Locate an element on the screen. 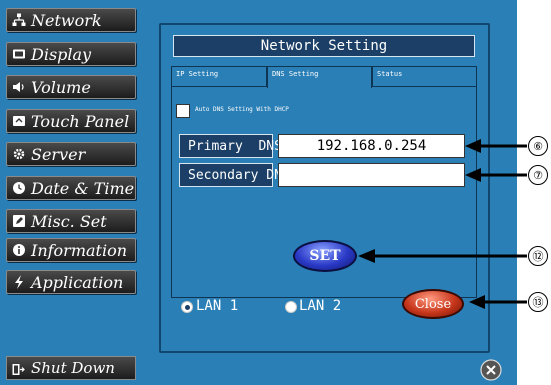 Image resolution: width=551 pixels, height=385 pixels. lan2-radio is located at coordinates (291, 307).